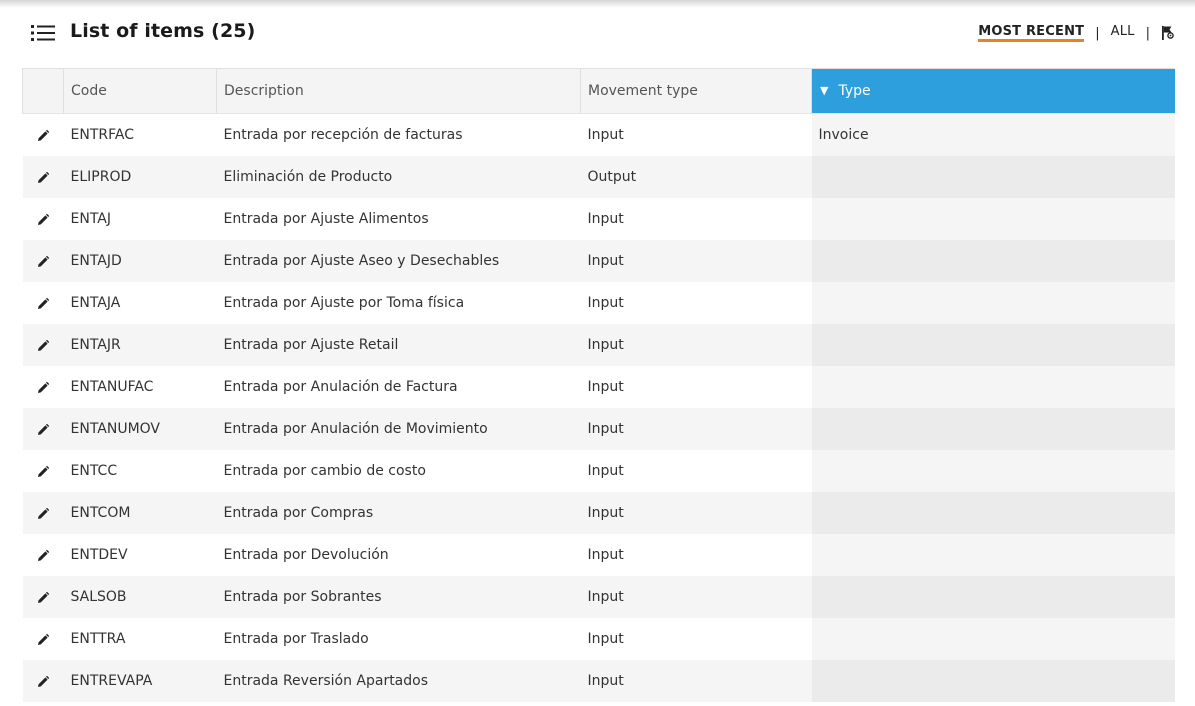 This screenshot has height=706, width=1195. What do you see at coordinates (140, 639) in the screenshot?
I see `cell-code: ENTTRA` at bounding box center [140, 639].